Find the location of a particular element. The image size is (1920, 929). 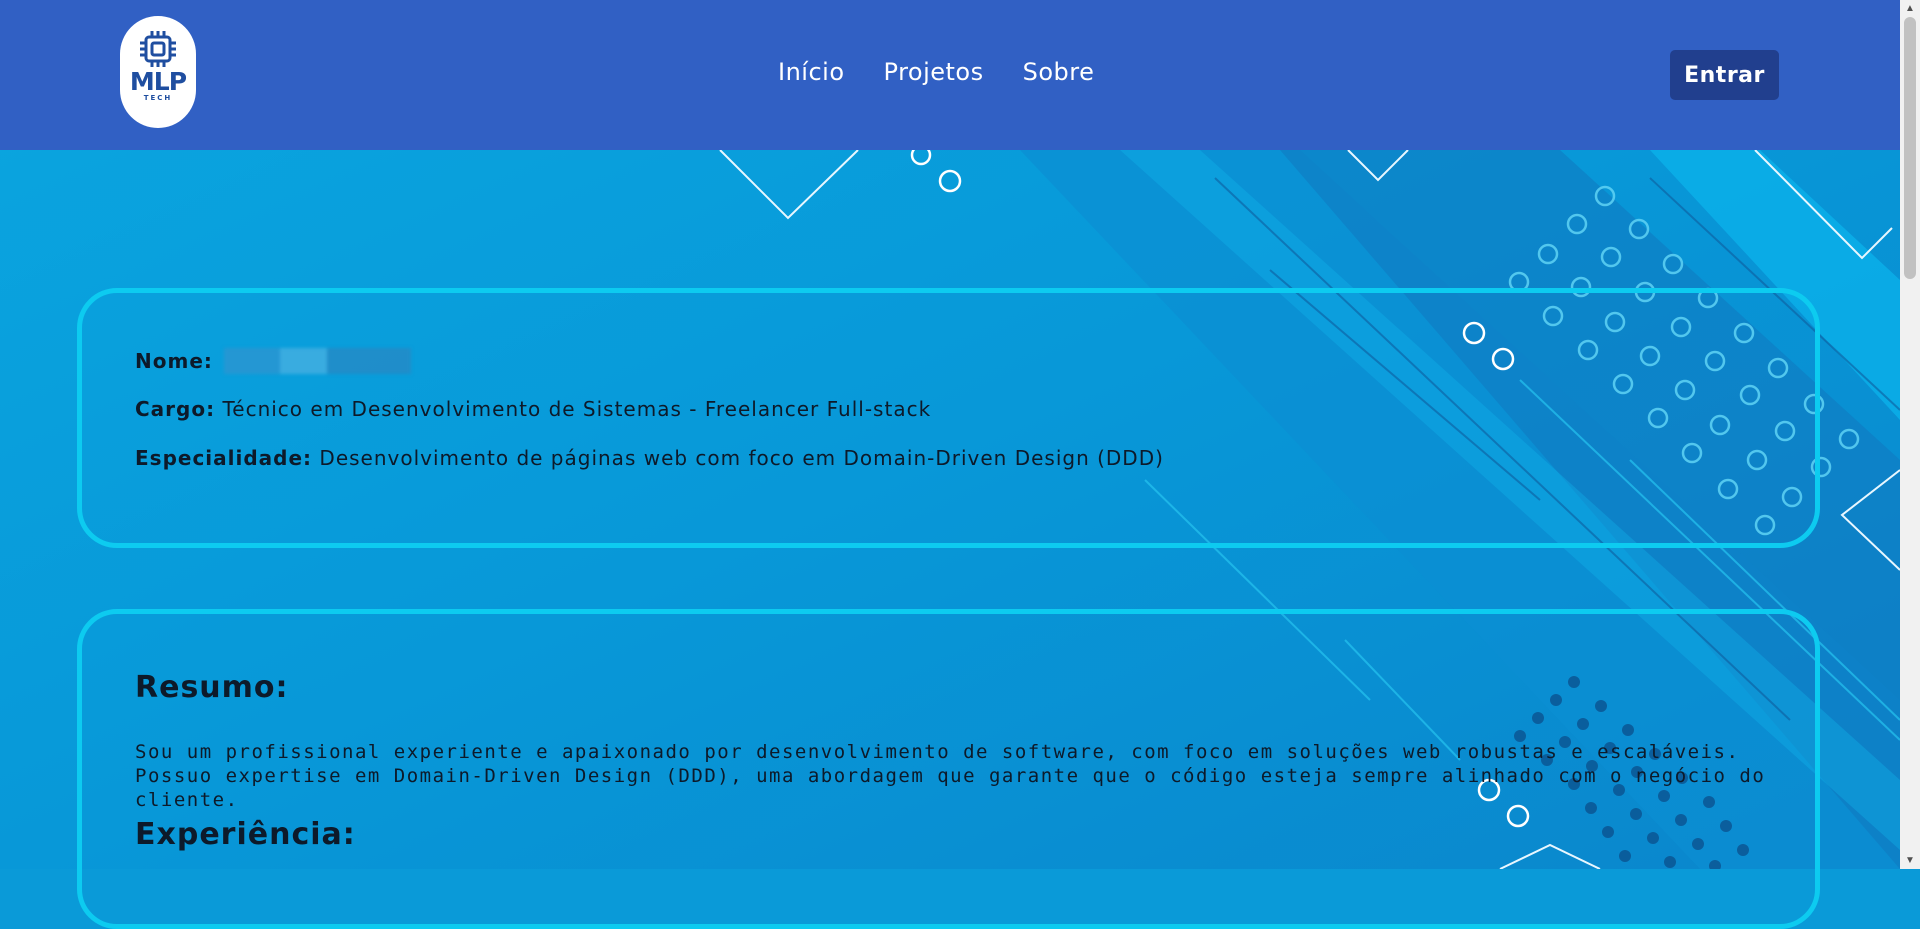

brand-logo: MLP TECH is located at coordinates (158, 72).